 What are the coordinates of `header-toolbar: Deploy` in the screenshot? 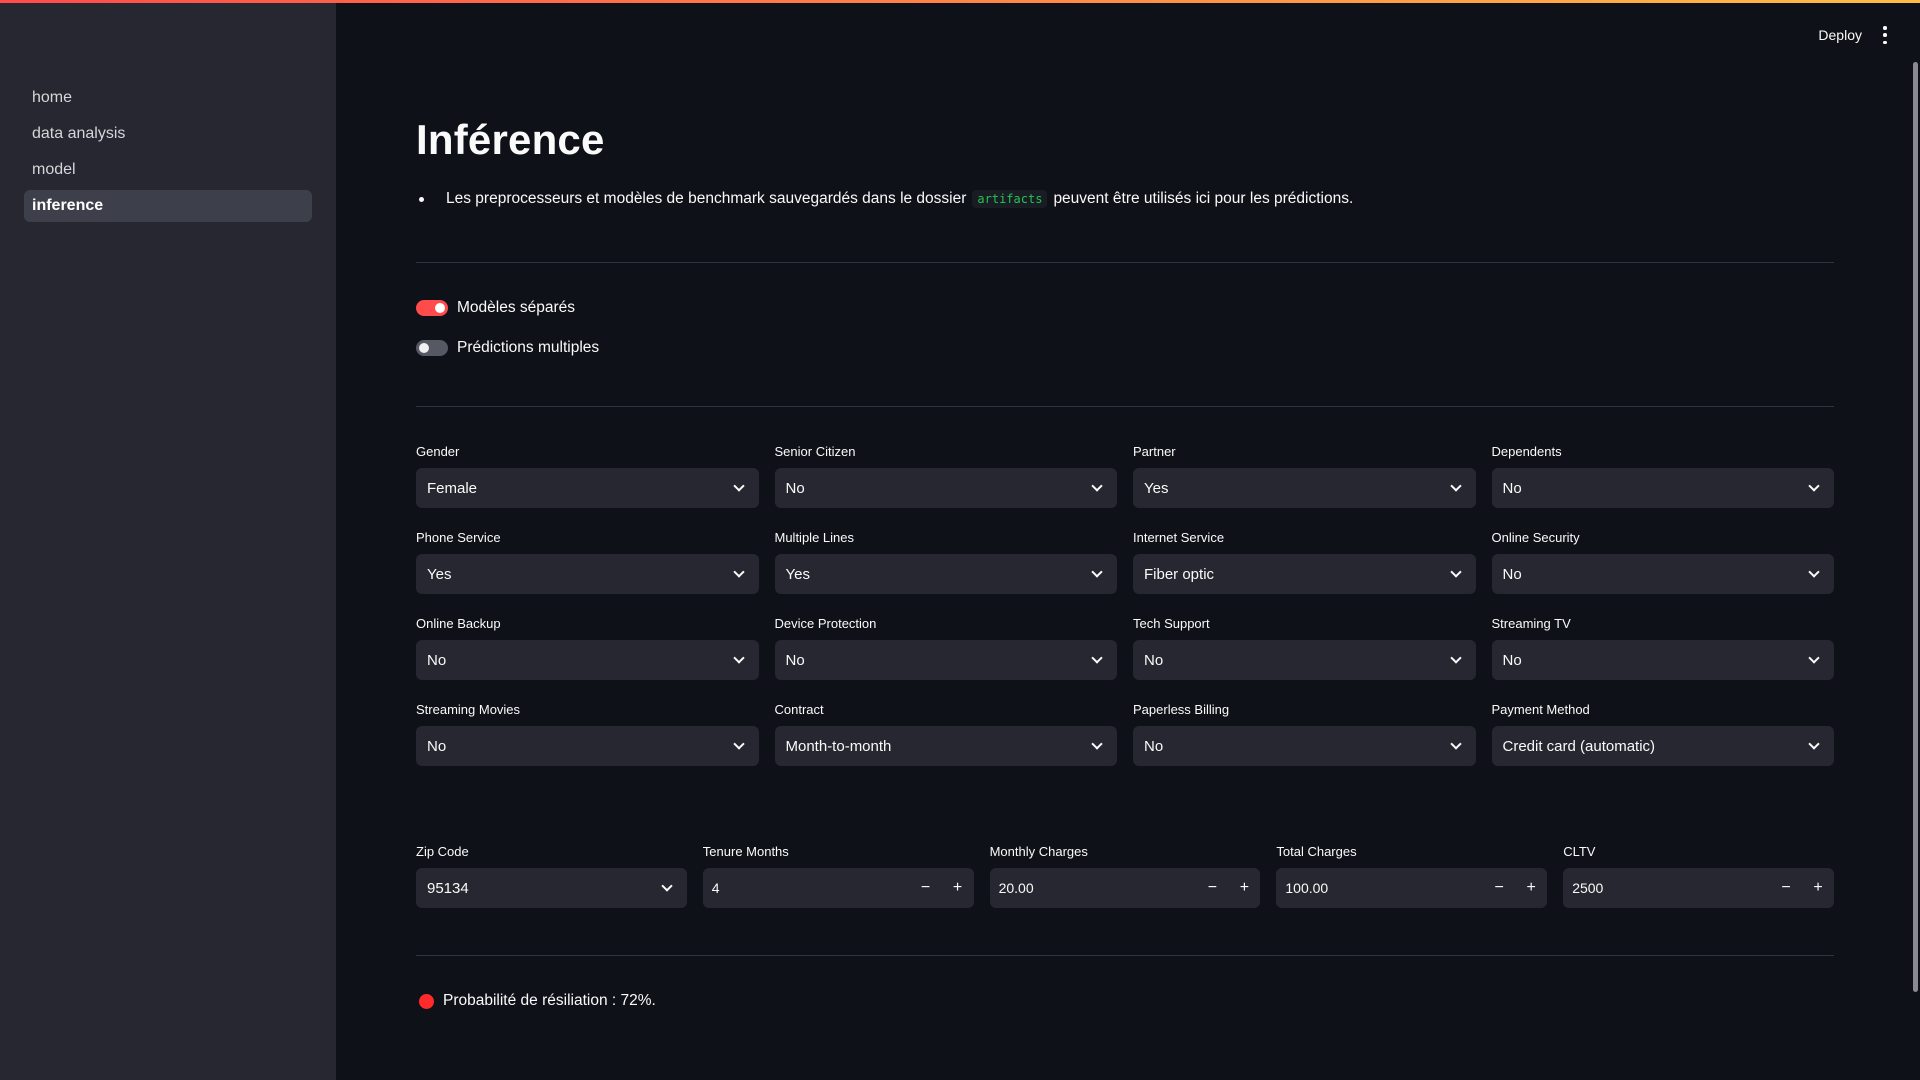 It's located at (1854, 35).